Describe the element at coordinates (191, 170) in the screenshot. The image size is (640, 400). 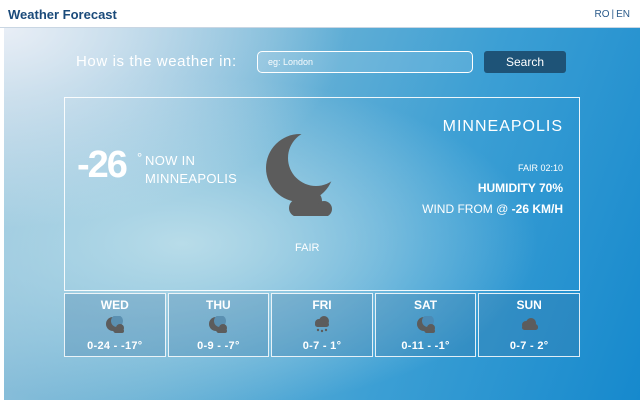
I see `now-in-label: NOW IN MINNEAPOLIS` at that location.